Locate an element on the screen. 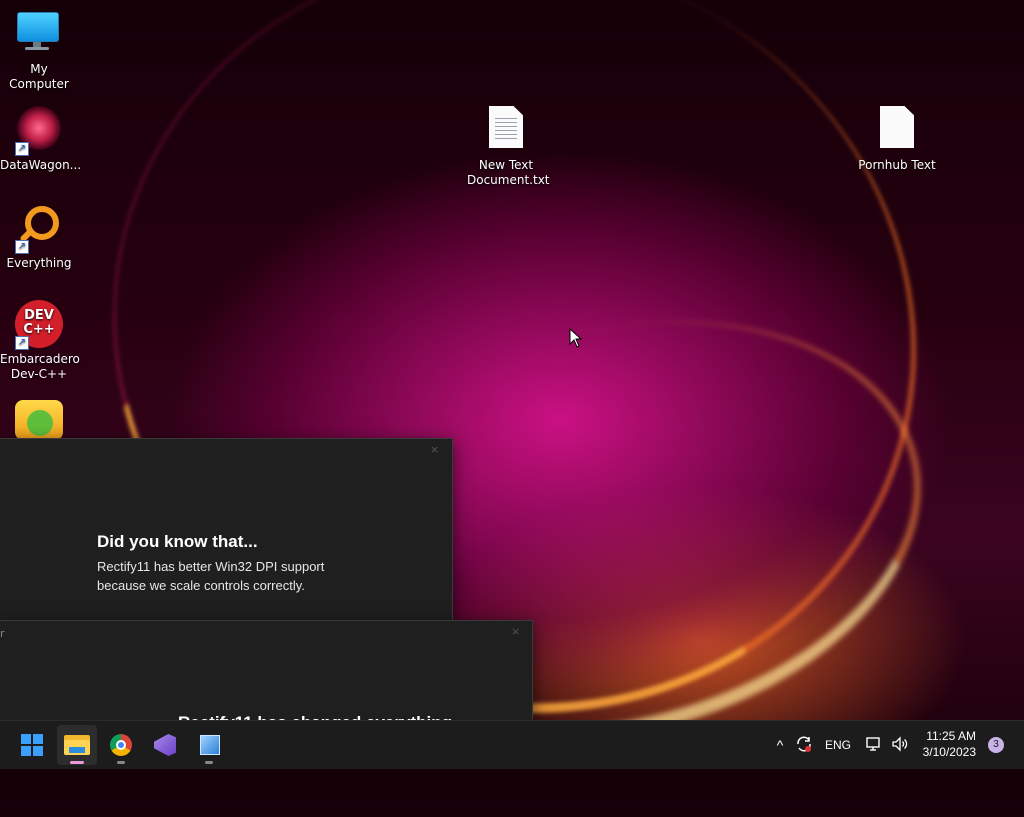  desktop-icon-label: My Computer is located at coordinates (39, 76).